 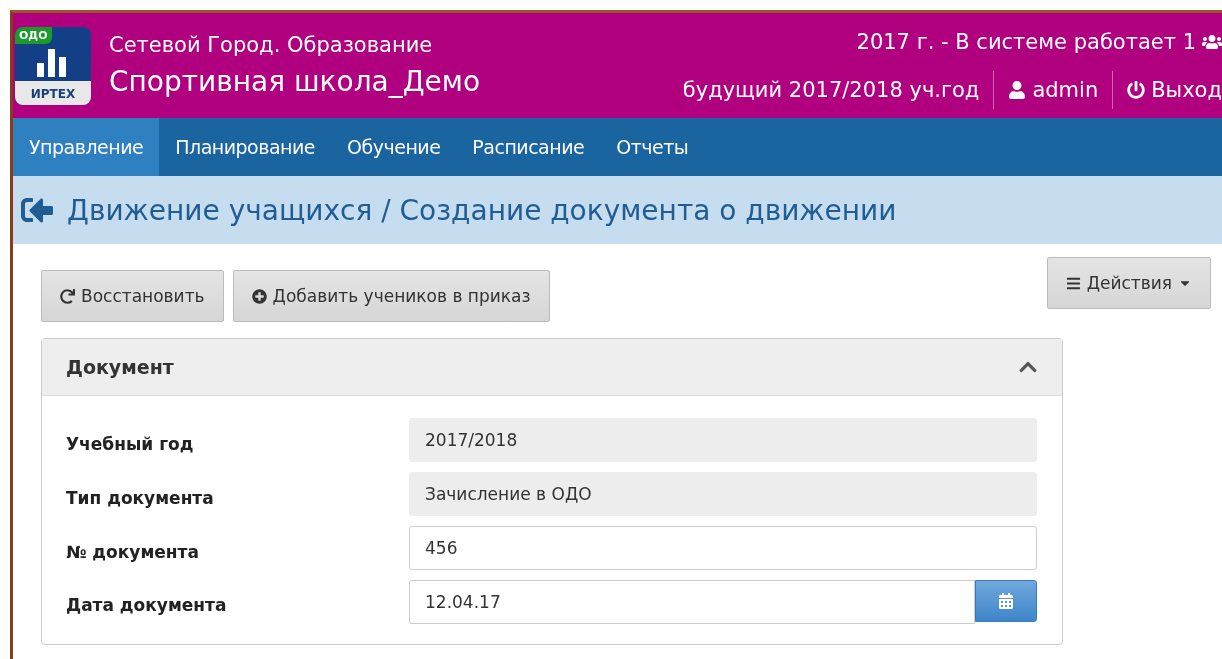 What do you see at coordinates (147, 604) in the screenshot?
I see `field-label: Дата документа` at bounding box center [147, 604].